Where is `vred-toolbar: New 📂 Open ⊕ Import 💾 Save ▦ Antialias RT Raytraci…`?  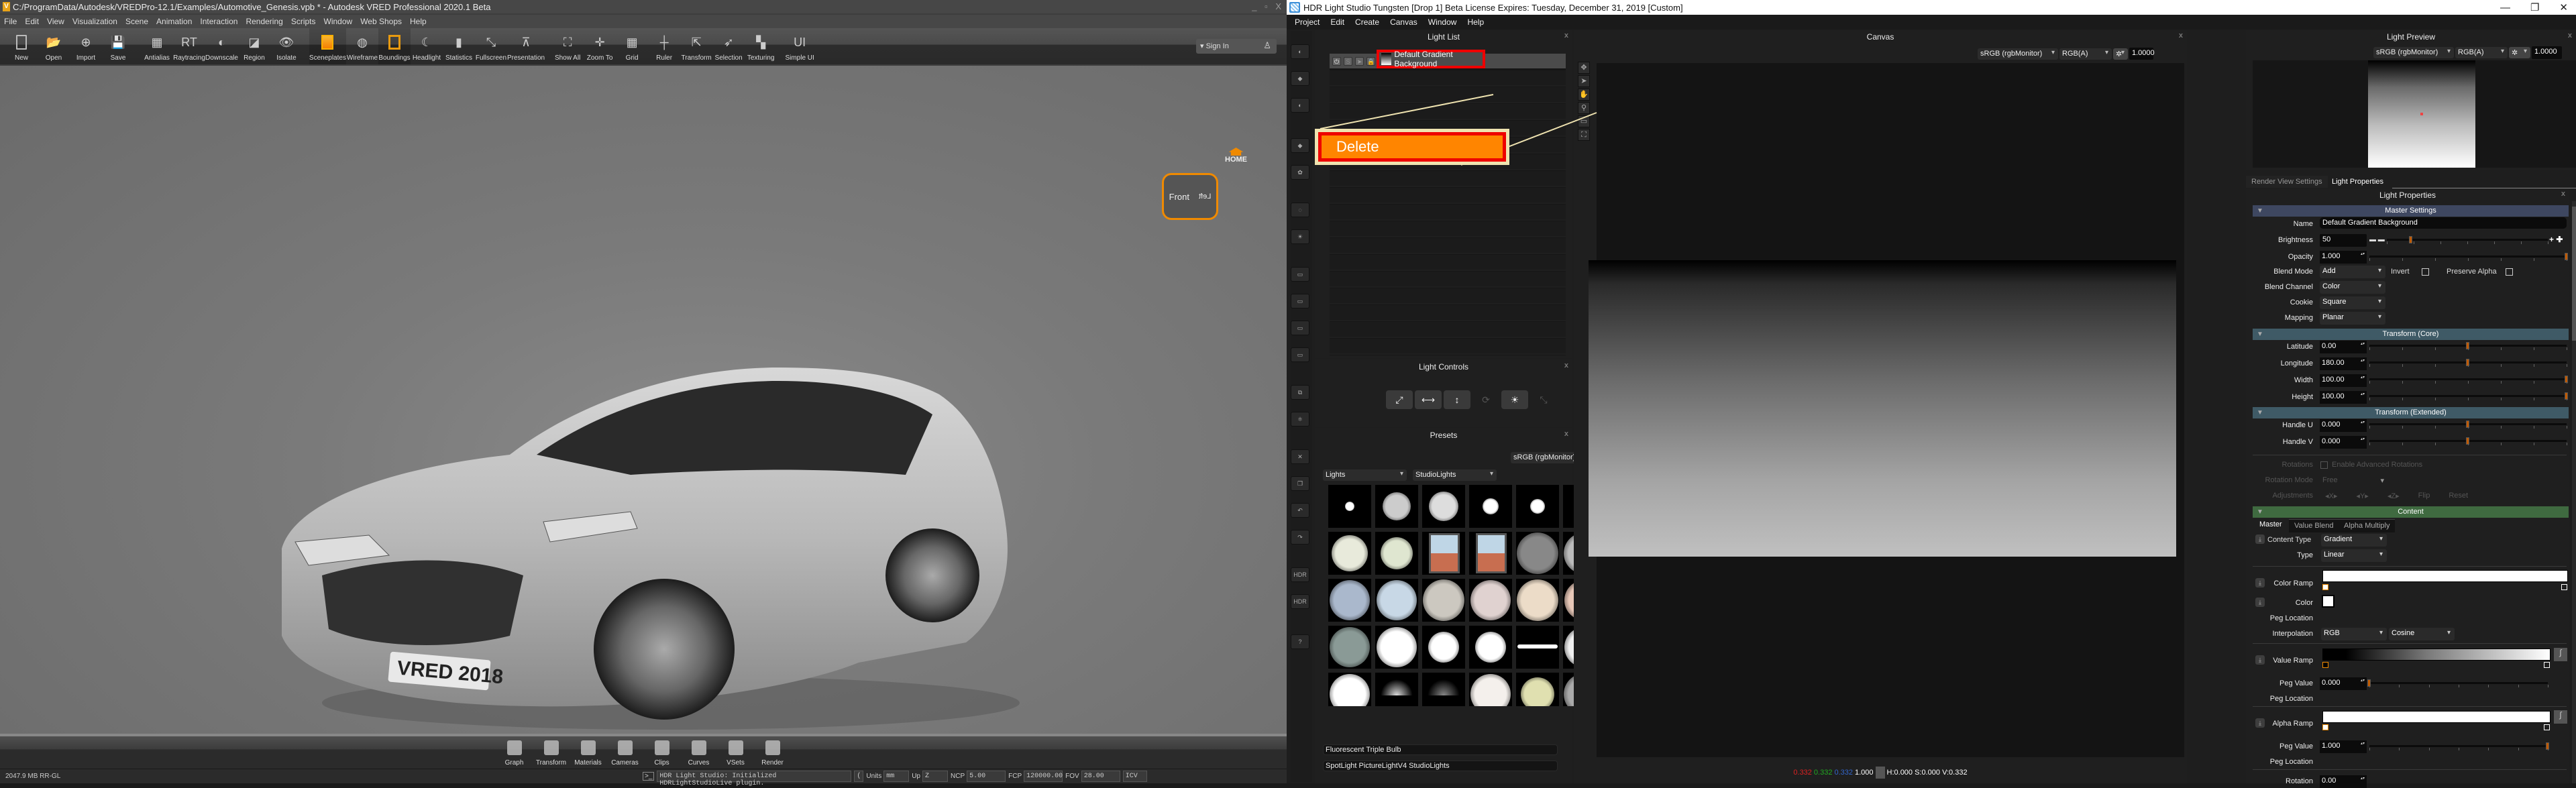 vred-toolbar: New 📂 Open ⊕ Import 💾 Save ▦ Antialias RT Raytraci… is located at coordinates (643, 46).